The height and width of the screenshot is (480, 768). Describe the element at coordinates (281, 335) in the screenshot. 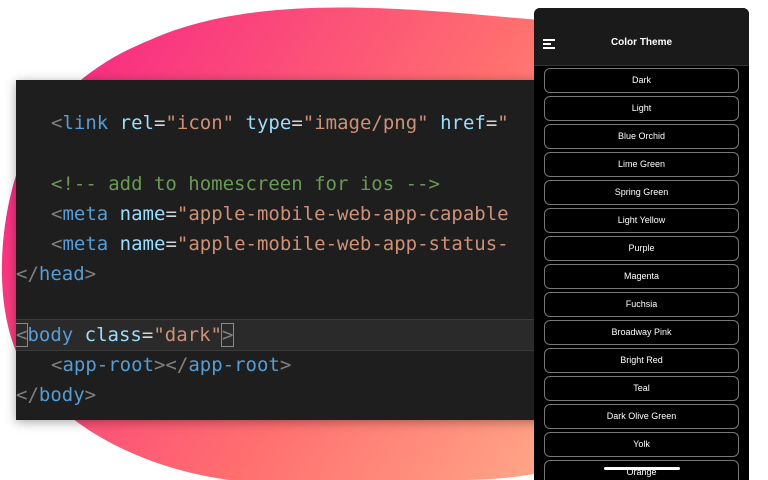

I see `code-line-body-open: <body class="dark">` at that location.